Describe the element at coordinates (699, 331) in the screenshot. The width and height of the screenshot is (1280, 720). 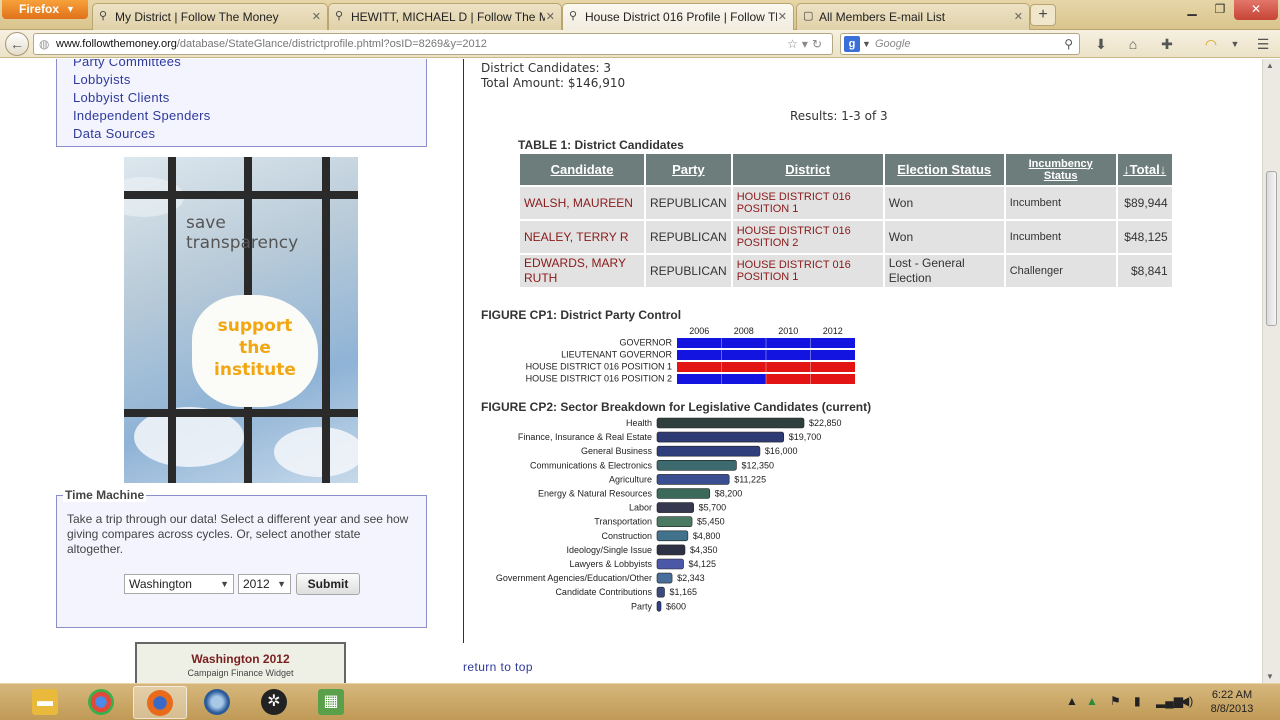
I see `year-tick-label: 2006` at that location.